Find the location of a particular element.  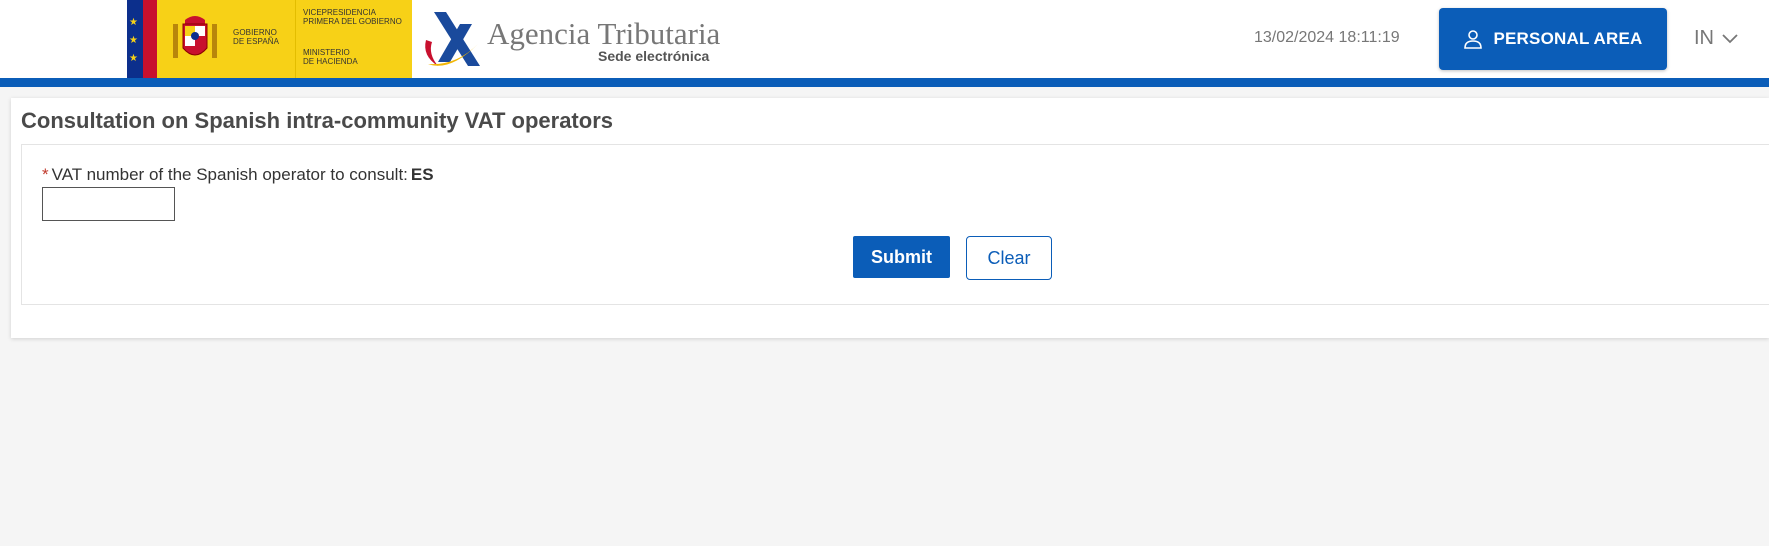

vice-text: VICEPRESIDENCIA PRIMERA DEL GOBIERNO is located at coordinates (352, 17).